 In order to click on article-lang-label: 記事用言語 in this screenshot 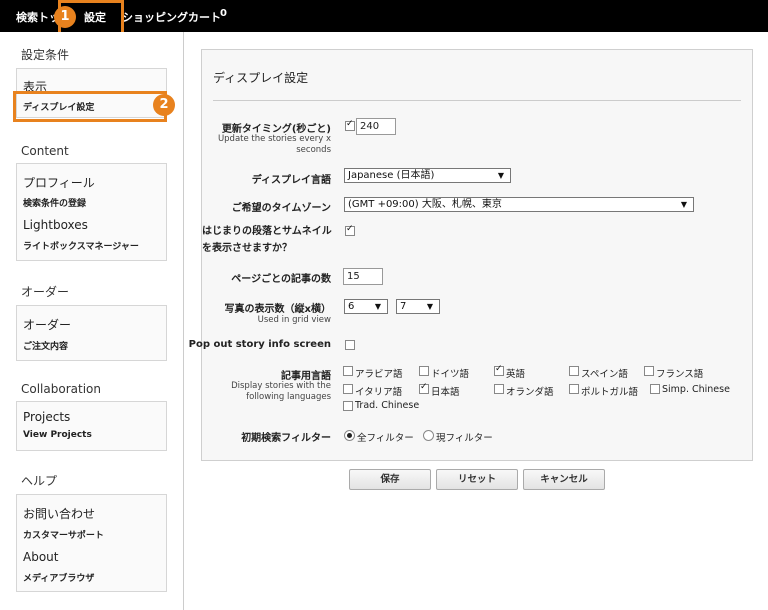, I will do `click(306, 376)`.